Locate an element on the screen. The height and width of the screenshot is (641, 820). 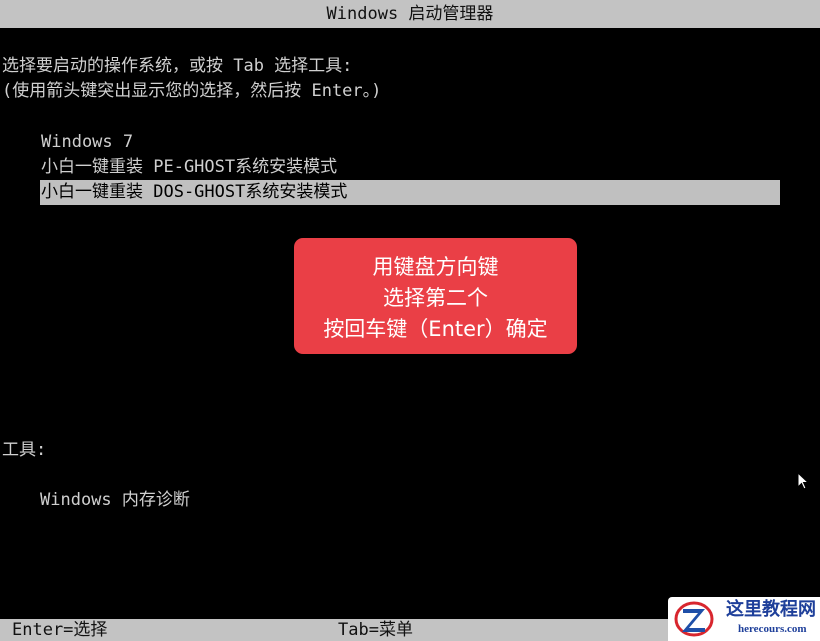
tools-heading: 工具: is located at coordinates (24, 450).